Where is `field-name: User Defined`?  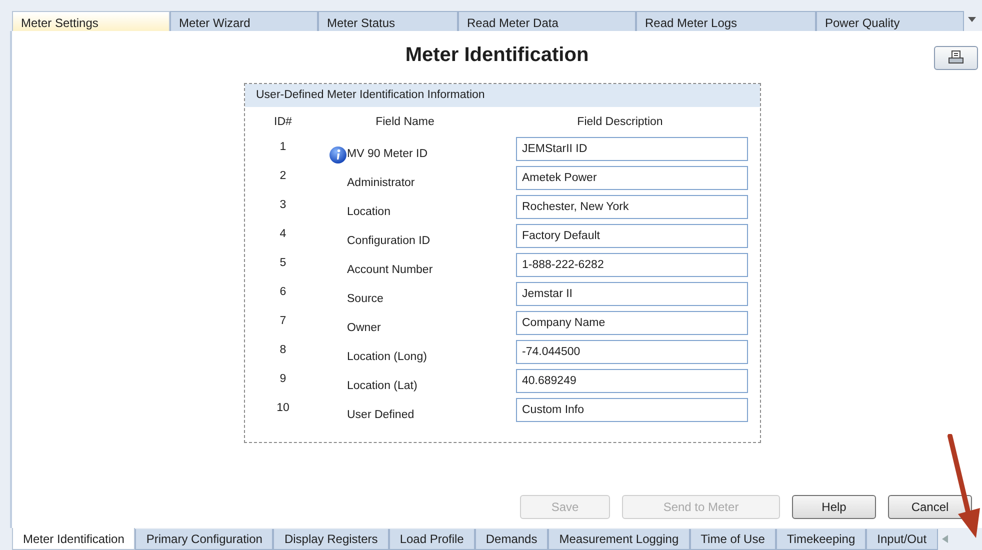 field-name: User Defined is located at coordinates (380, 416).